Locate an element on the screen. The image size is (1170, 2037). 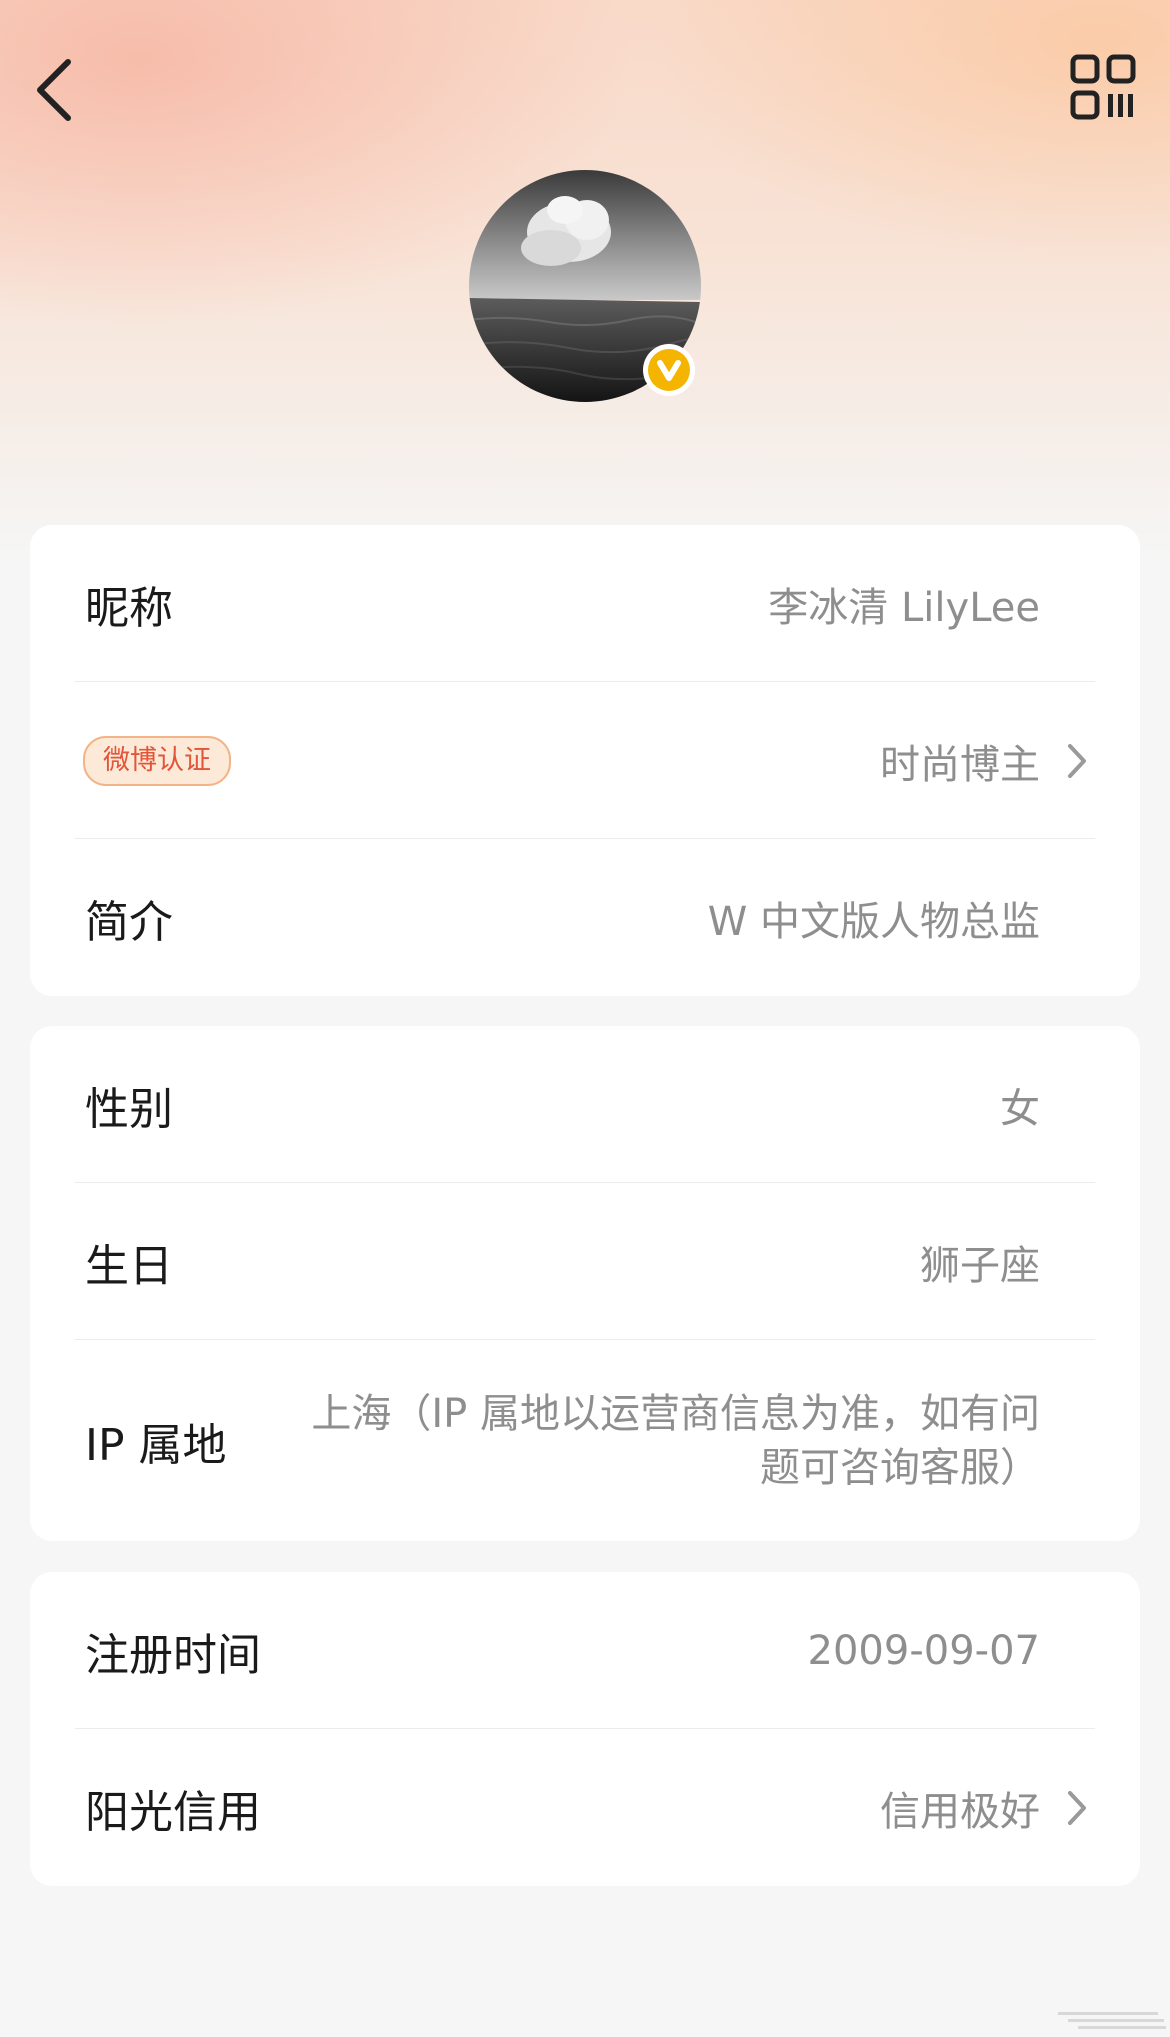
nickname-value: 李冰清 LilyLee is located at coordinates (904, 607).